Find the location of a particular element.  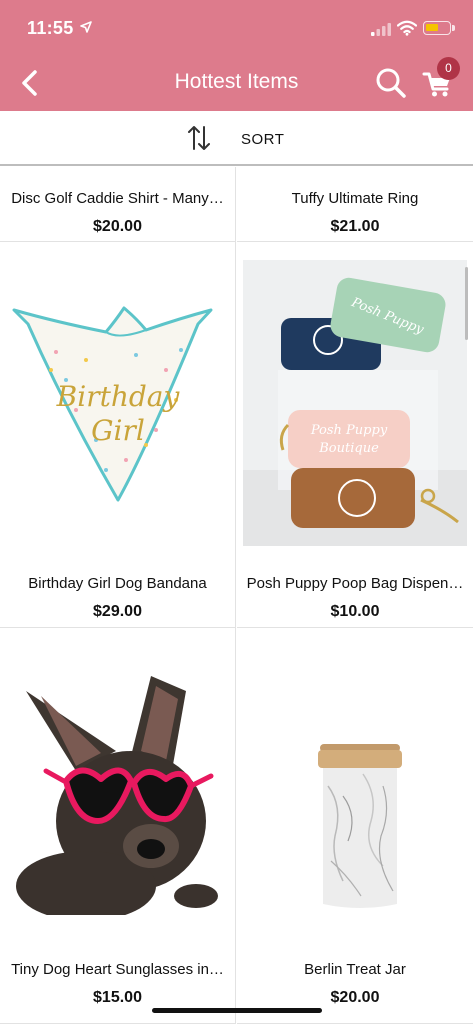

product-price: $10.00 is located at coordinates (355, 611).